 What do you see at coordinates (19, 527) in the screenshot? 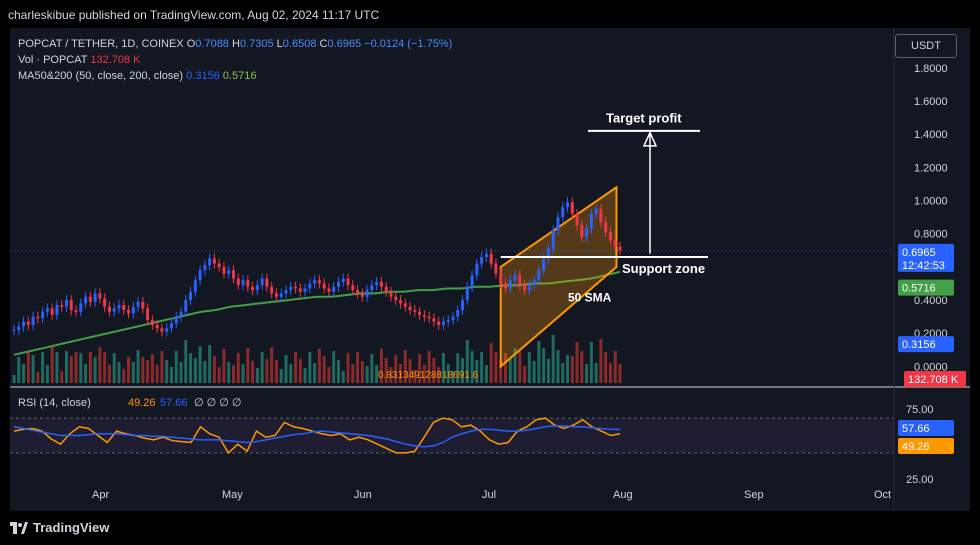
I see `tradingview-logo-icon` at bounding box center [19, 527].